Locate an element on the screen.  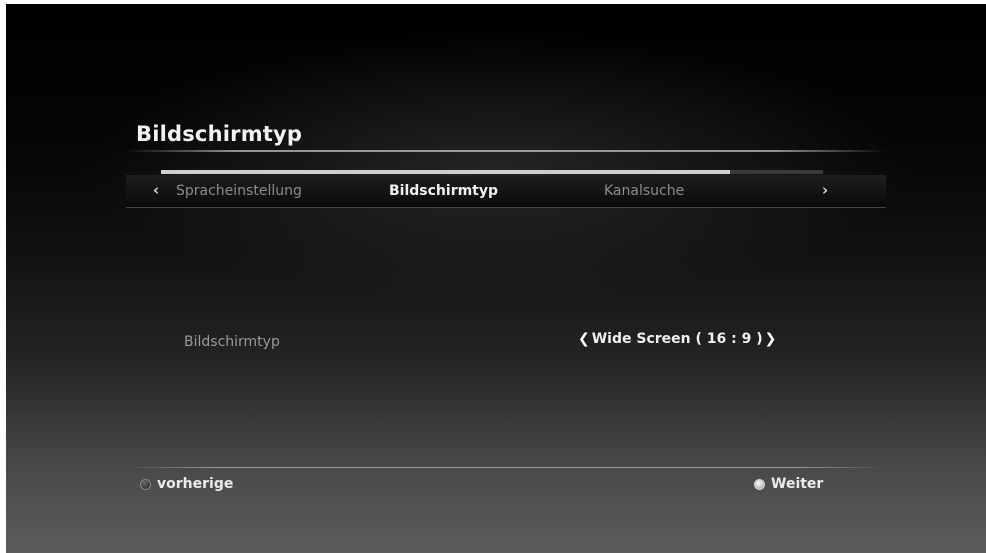
footer-divider is located at coordinates (506, 467).